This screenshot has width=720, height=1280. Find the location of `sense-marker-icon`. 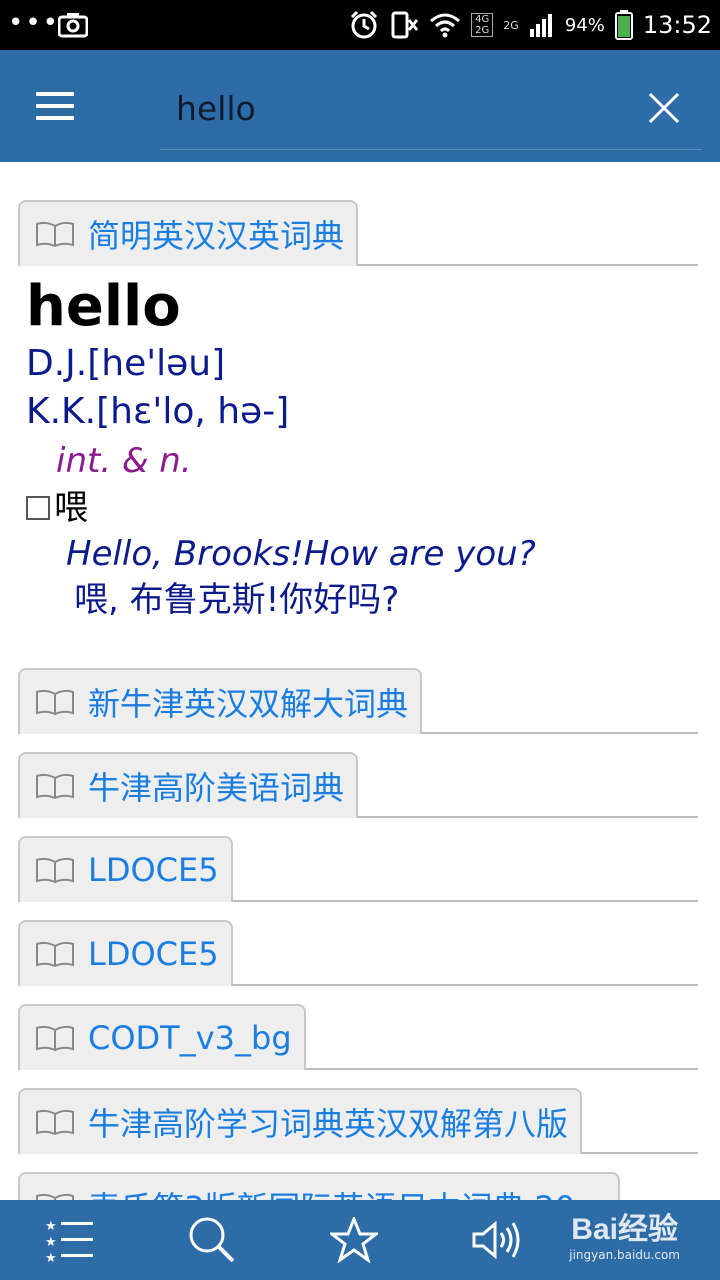

sense-marker-icon is located at coordinates (38, 508).